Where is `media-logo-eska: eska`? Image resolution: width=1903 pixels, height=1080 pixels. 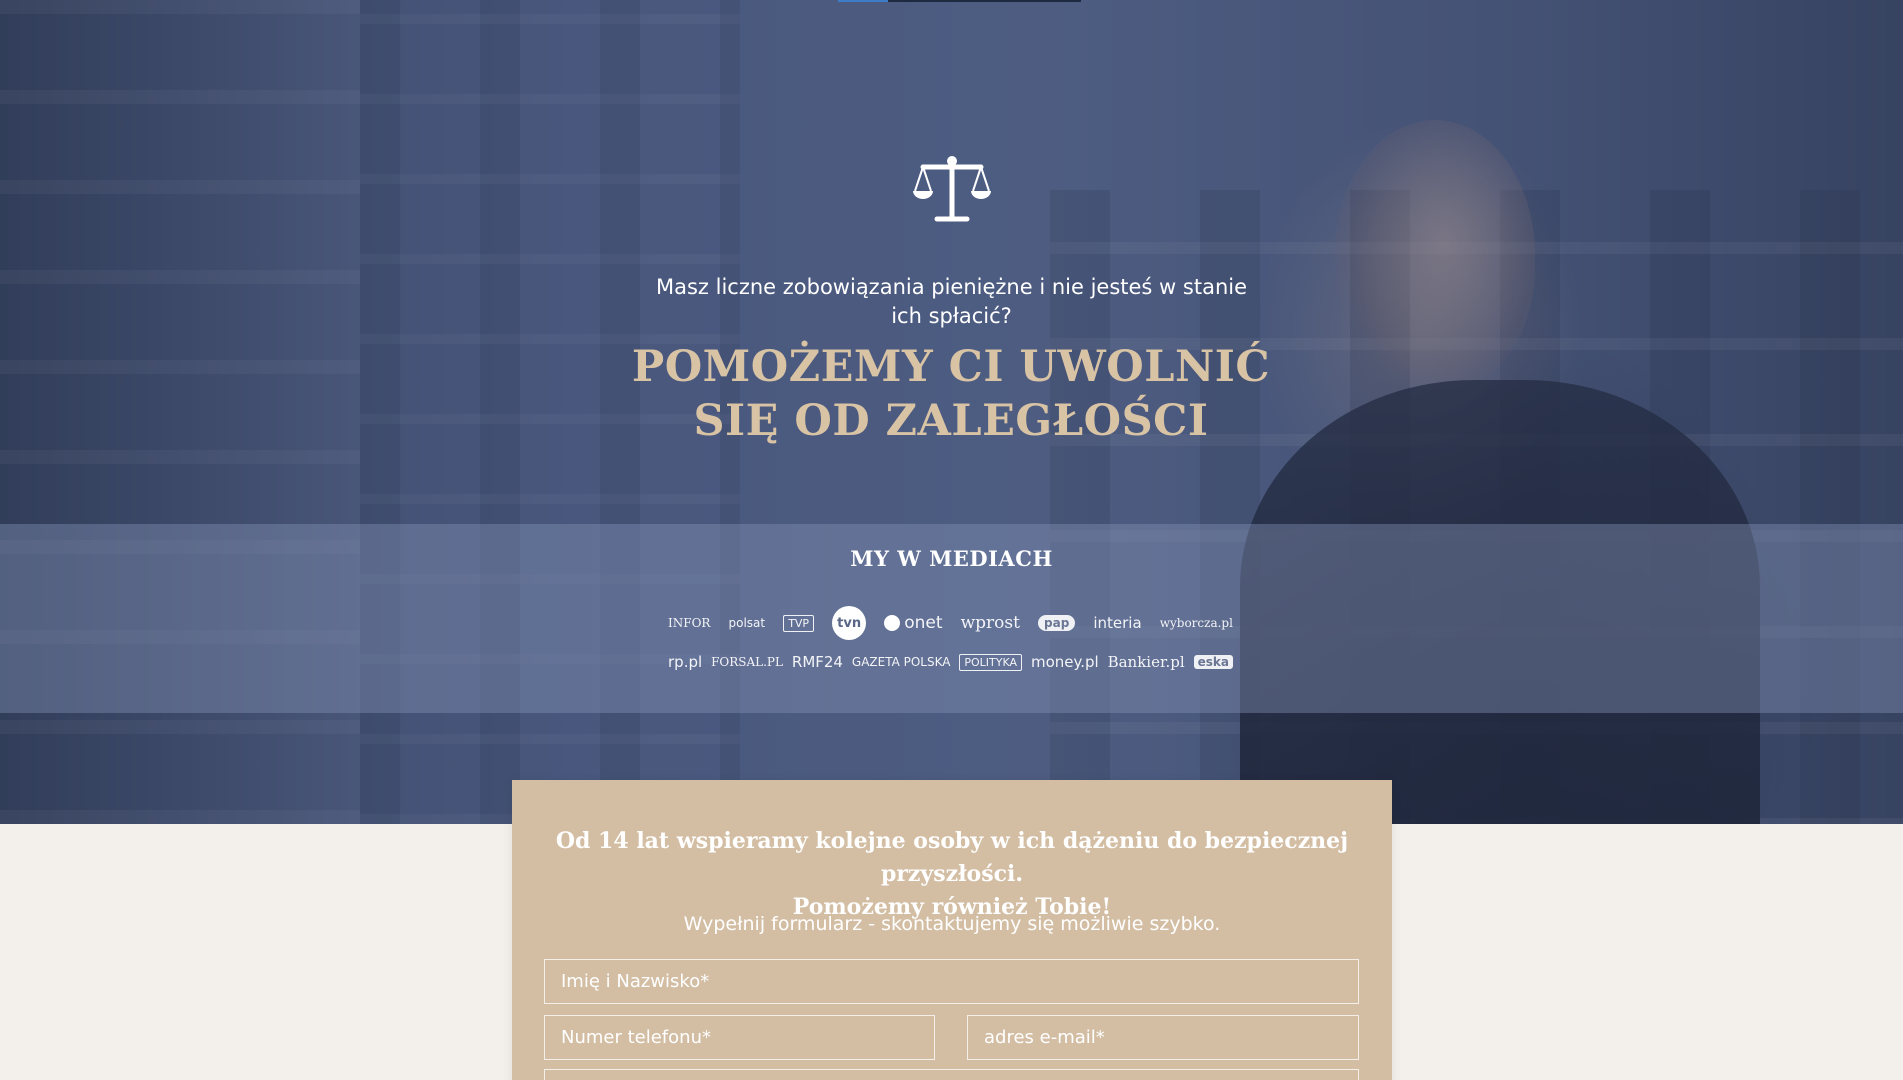
media-logo-eska: eska is located at coordinates (1213, 662).